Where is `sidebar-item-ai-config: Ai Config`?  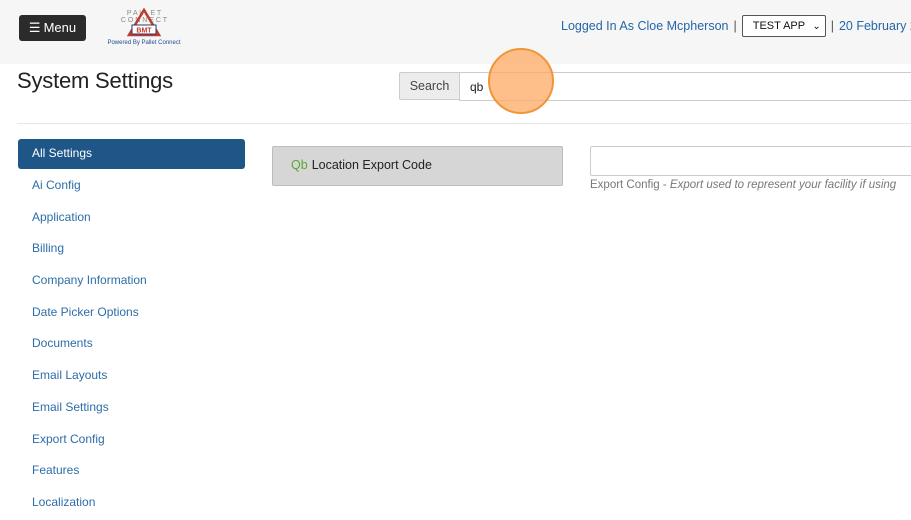
sidebar-item-ai-config: Ai Config is located at coordinates (131, 187).